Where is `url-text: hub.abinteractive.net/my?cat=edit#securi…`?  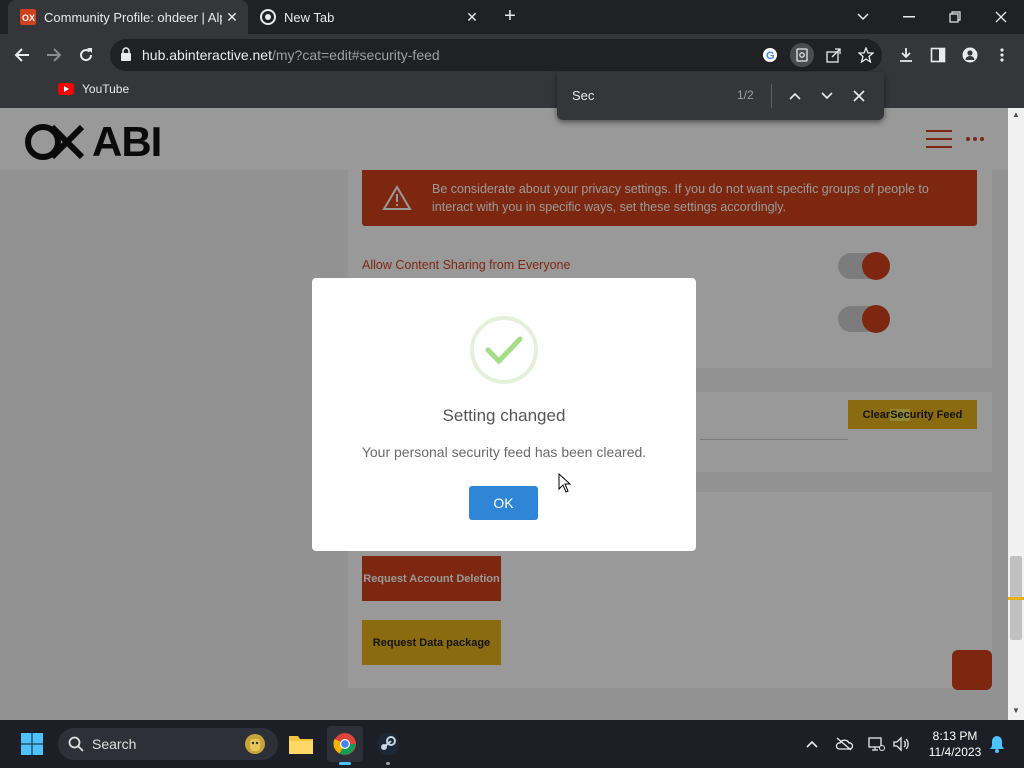 url-text: hub.abinteractive.net/my?cat=edit#securi… is located at coordinates (291, 55).